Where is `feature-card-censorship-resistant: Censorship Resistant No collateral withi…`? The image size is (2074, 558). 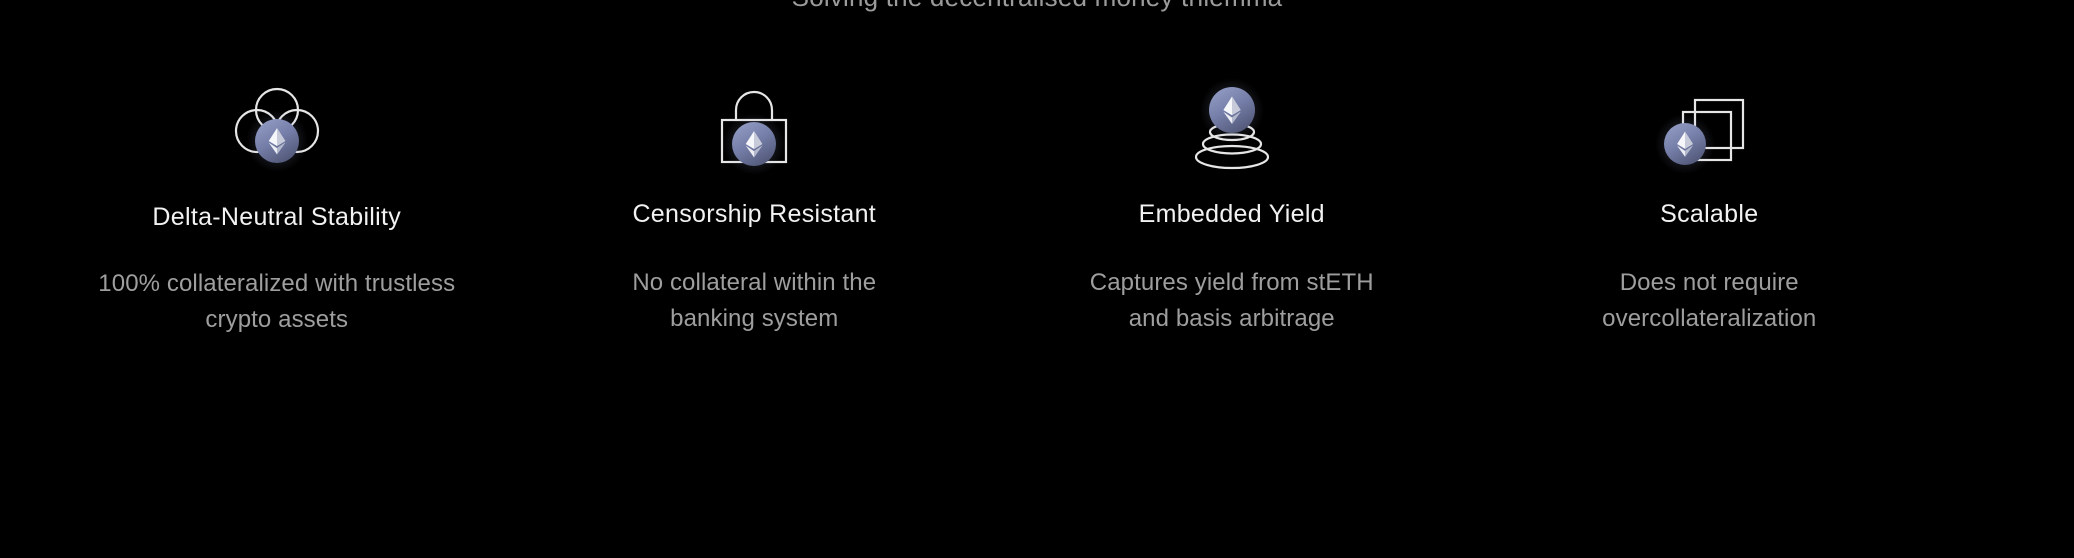
feature-card-censorship-resistant: Censorship Resistant No collateral withi… is located at coordinates (755, 208).